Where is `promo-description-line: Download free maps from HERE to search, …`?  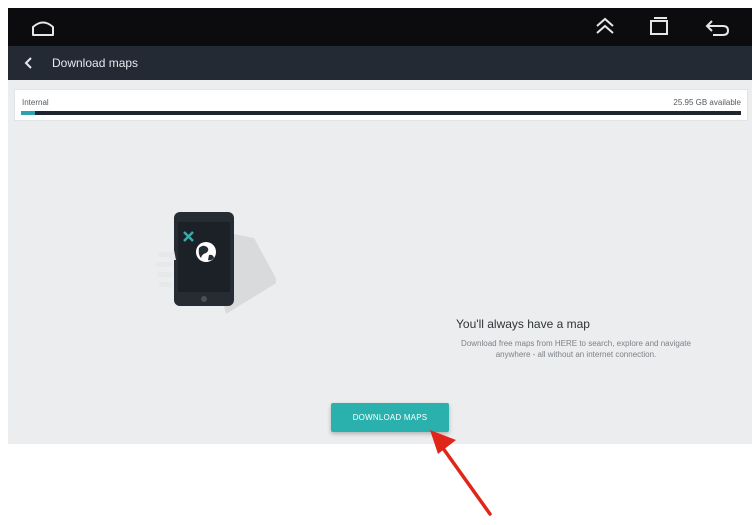
promo-description-line: Download free maps from HERE to search, … is located at coordinates (576, 343).